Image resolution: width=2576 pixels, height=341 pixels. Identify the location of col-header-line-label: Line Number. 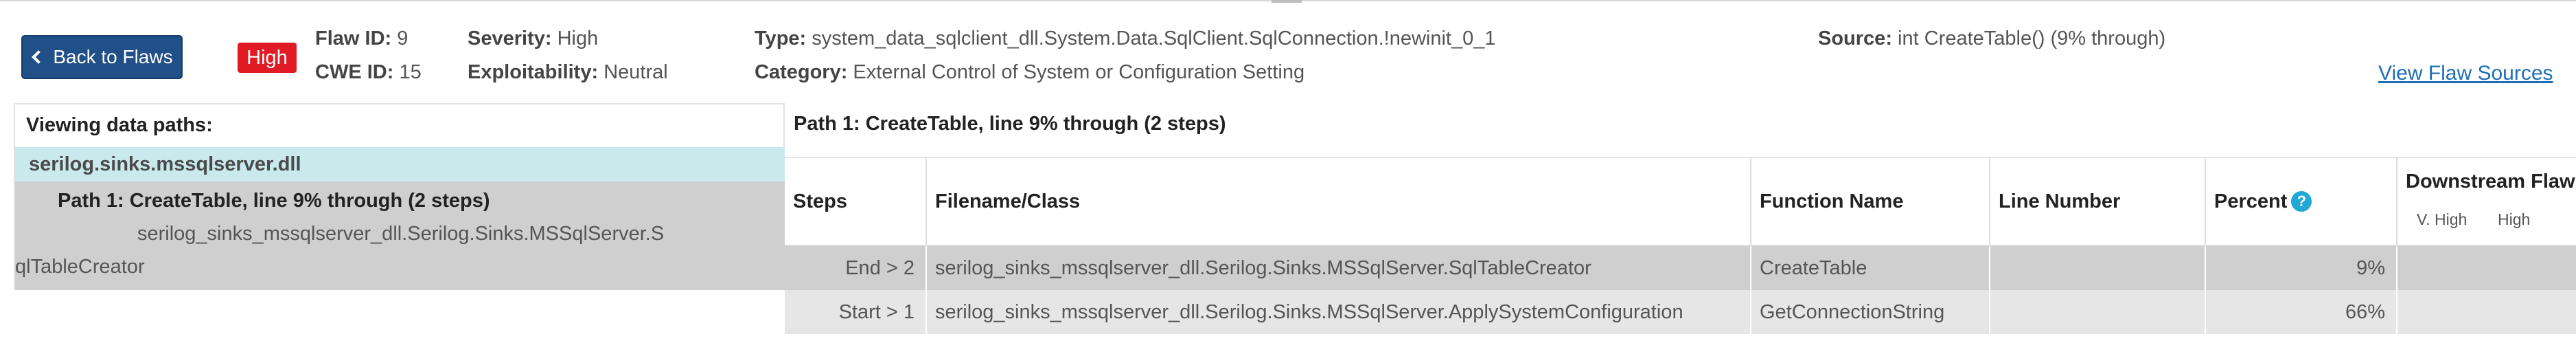
(2060, 201).